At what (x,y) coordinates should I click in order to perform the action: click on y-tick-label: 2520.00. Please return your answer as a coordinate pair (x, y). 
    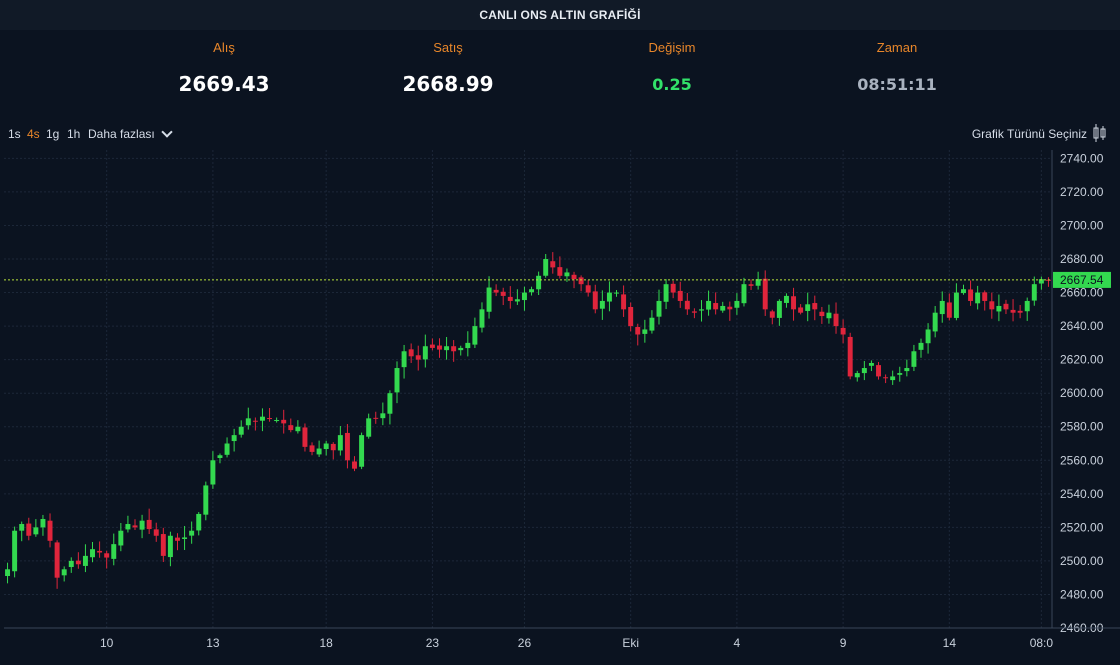
    Looking at the image, I should click on (1082, 527).